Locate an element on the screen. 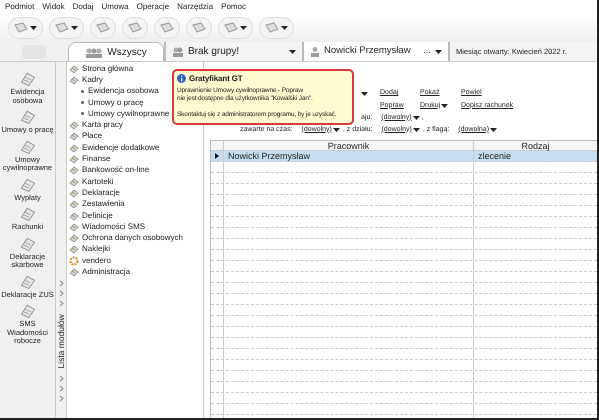  employees-tab: Wszyscy is located at coordinates (116, 51).